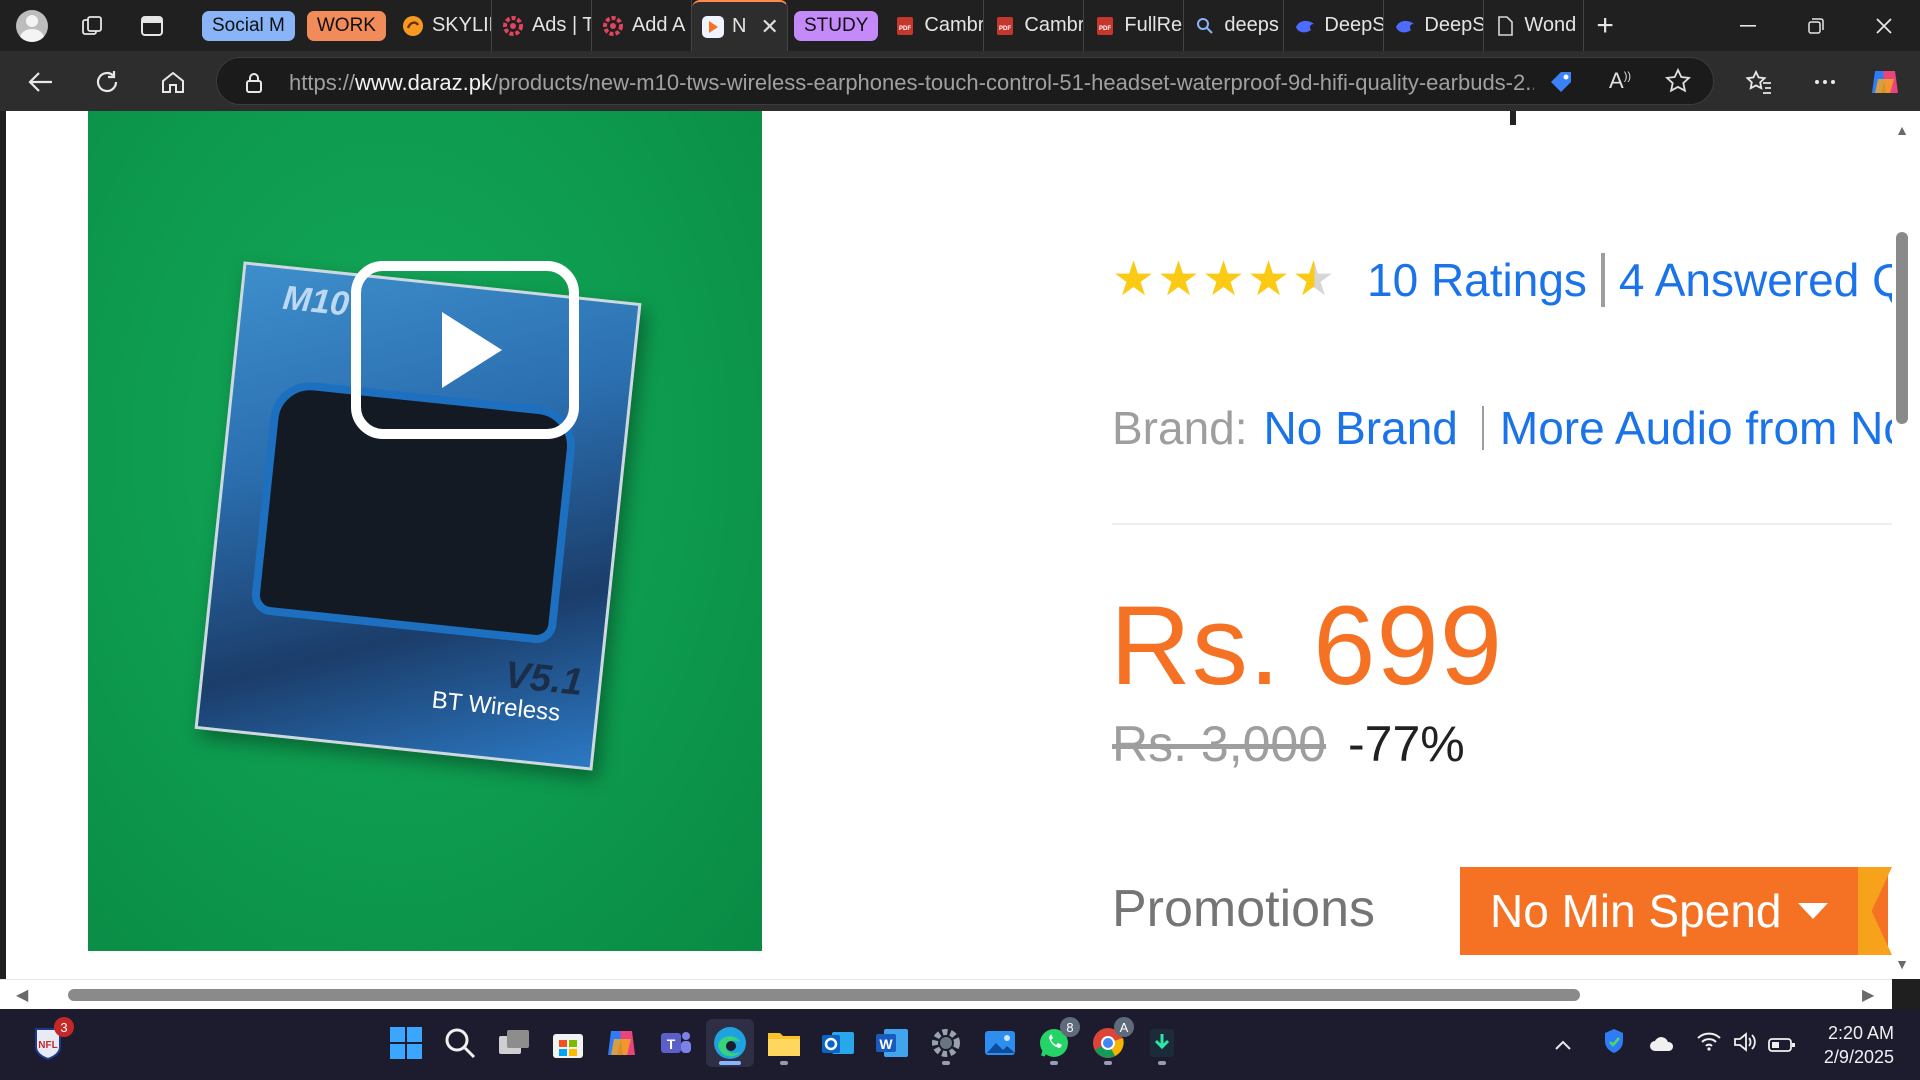  I want to click on promotion-tag-dropdown: No Min Spend, so click(1676, 911).